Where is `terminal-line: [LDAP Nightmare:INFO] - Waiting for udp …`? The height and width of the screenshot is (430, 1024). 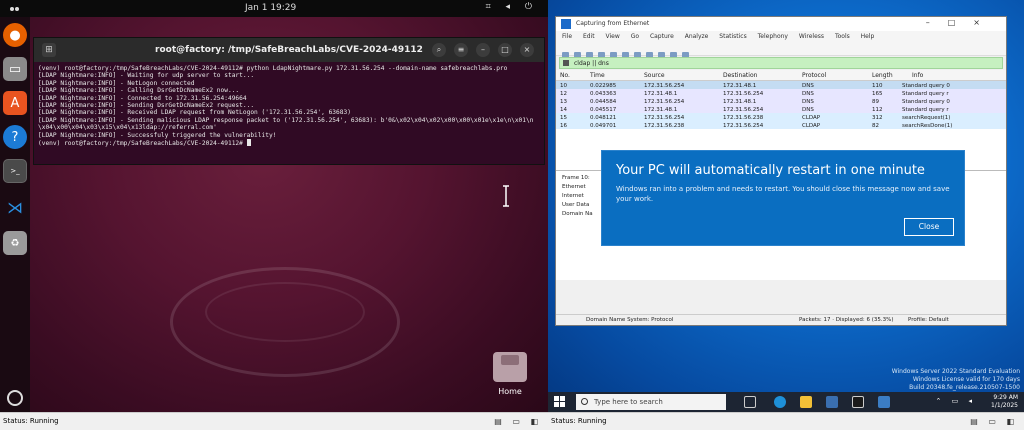 terminal-line: [LDAP Nightmare:INFO] - Waiting for udp … is located at coordinates (146, 76).